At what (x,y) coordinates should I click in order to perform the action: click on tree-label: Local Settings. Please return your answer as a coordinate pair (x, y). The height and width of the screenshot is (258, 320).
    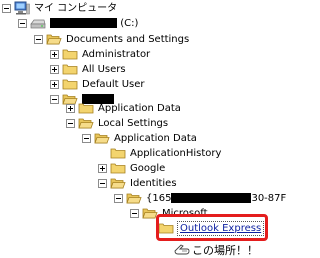
    Looking at the image, I should click on (133, 123).